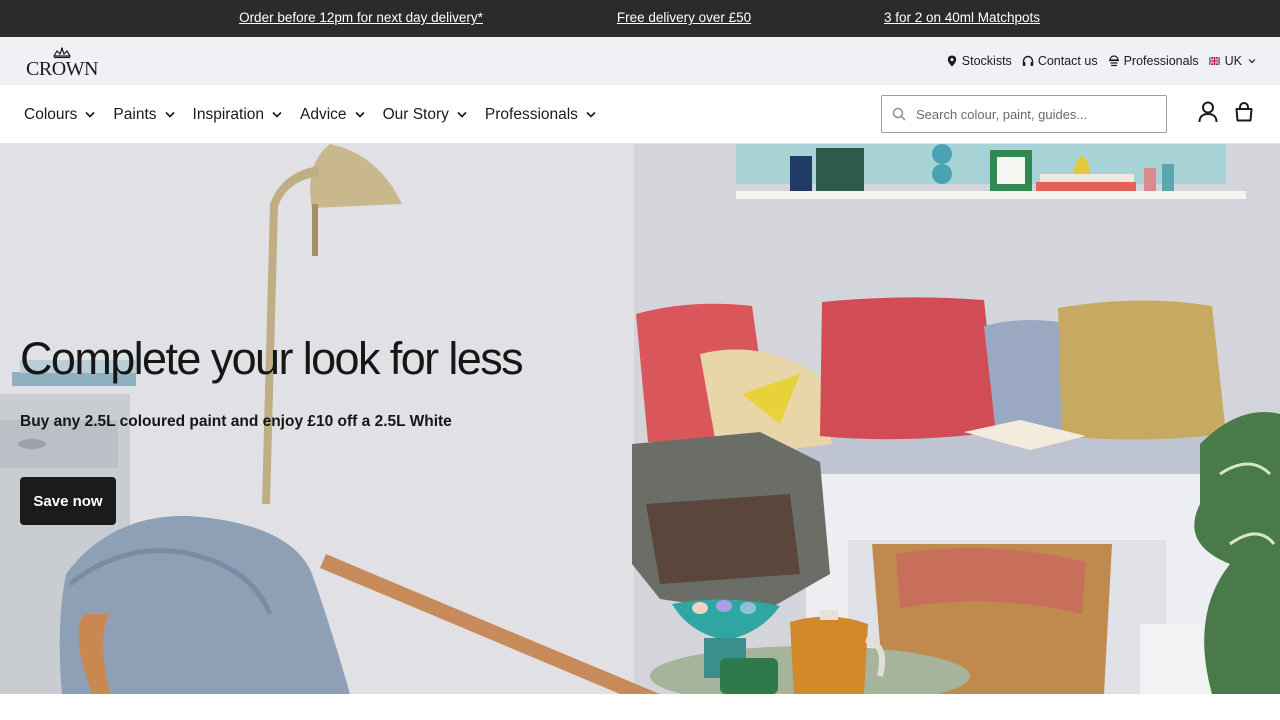 This screenshot has width=1280, height=720. I want to click on basket-button, so click(1244, 114).